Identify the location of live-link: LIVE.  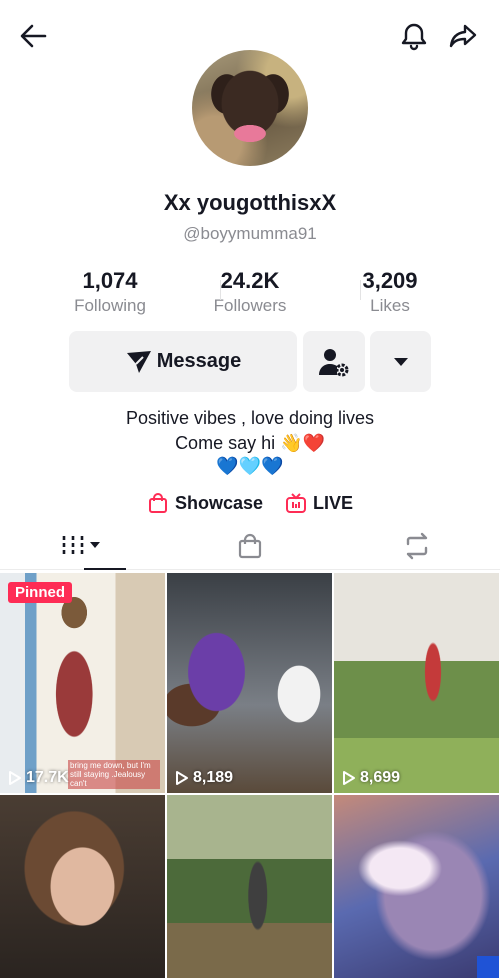
(319, 503).